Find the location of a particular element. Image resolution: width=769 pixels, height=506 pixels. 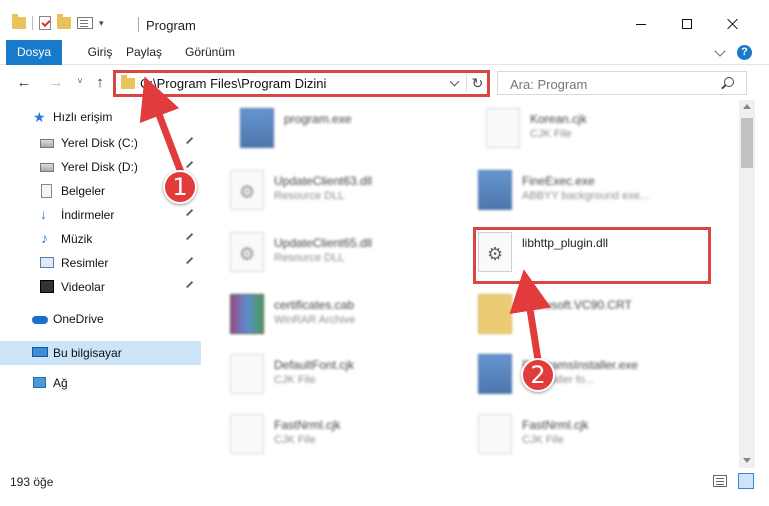

file-name: FastNrml.cjk is located at coordinates (307, 425).